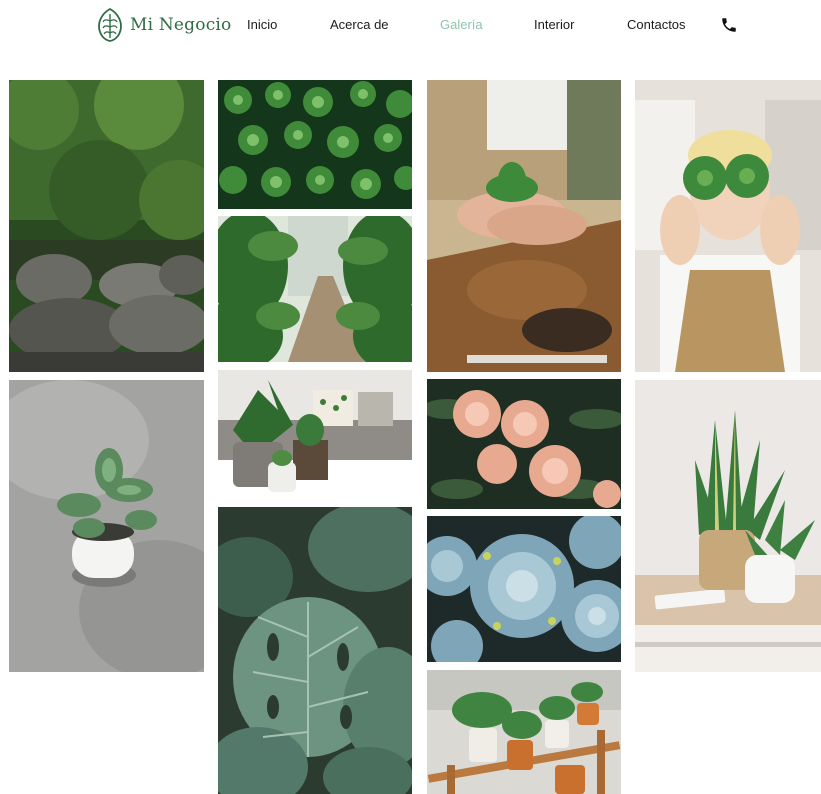 This screenshot has height=794, width=821. I want to click on gallery-image-echeveria, so click(524, 589).